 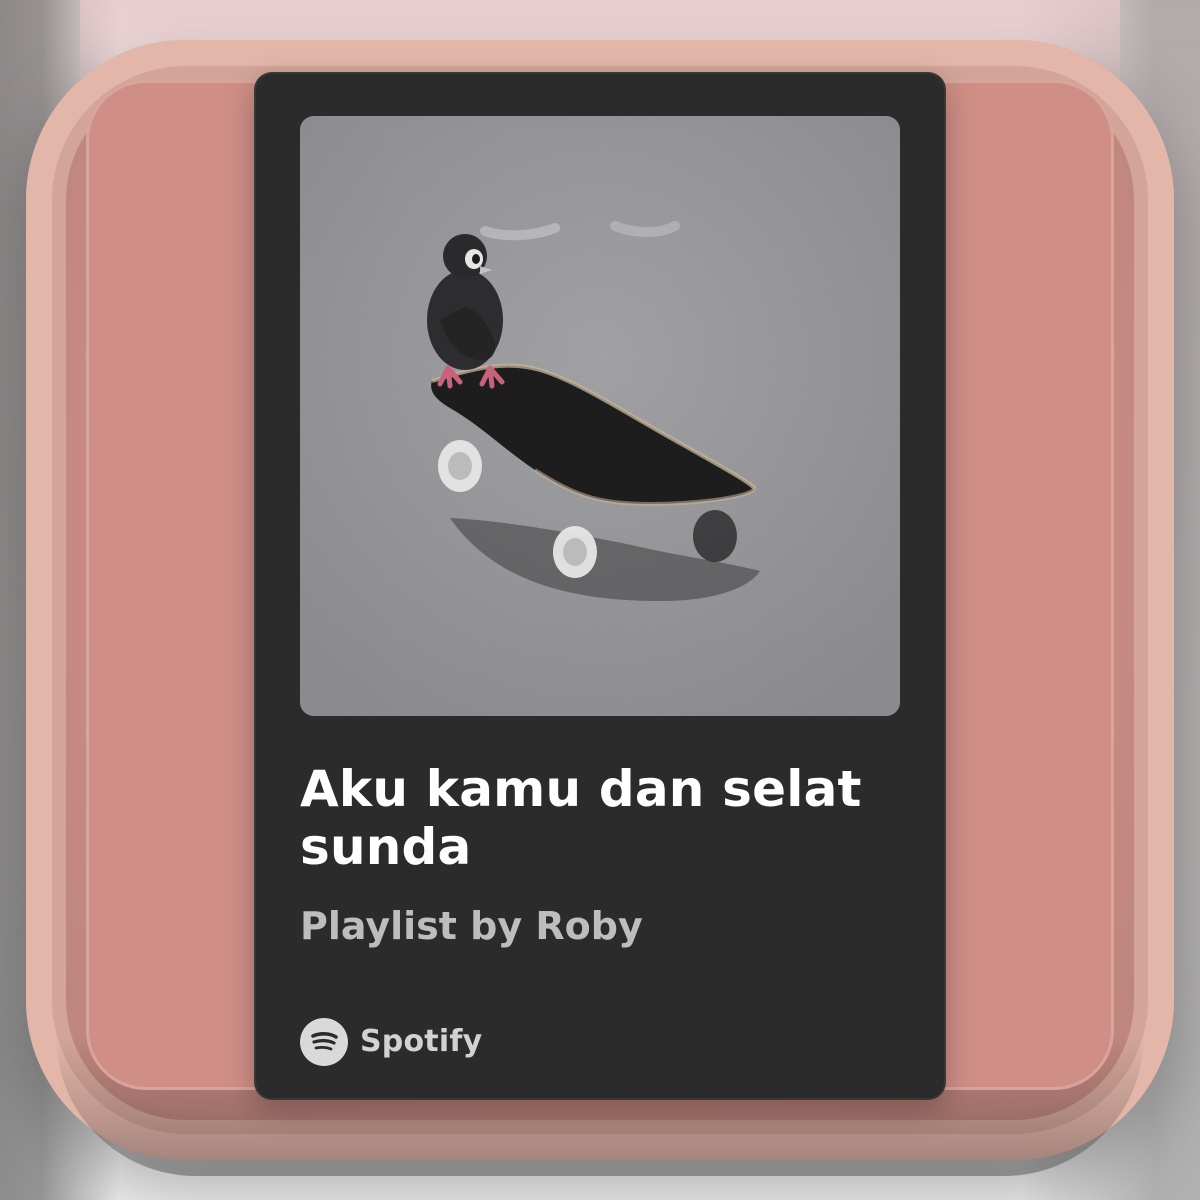 I want to click on playlist-title: Aku kamu dan selat sunda, so click(x=600, y=818).